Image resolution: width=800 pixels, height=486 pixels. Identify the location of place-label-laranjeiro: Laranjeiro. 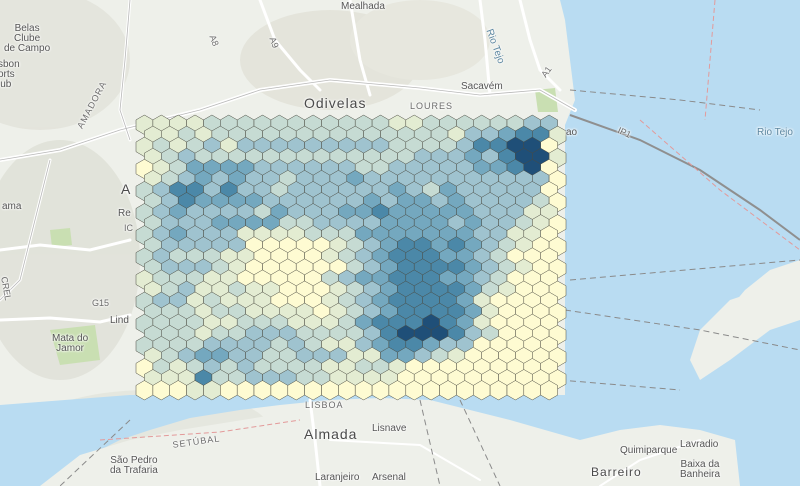
(337, 477).